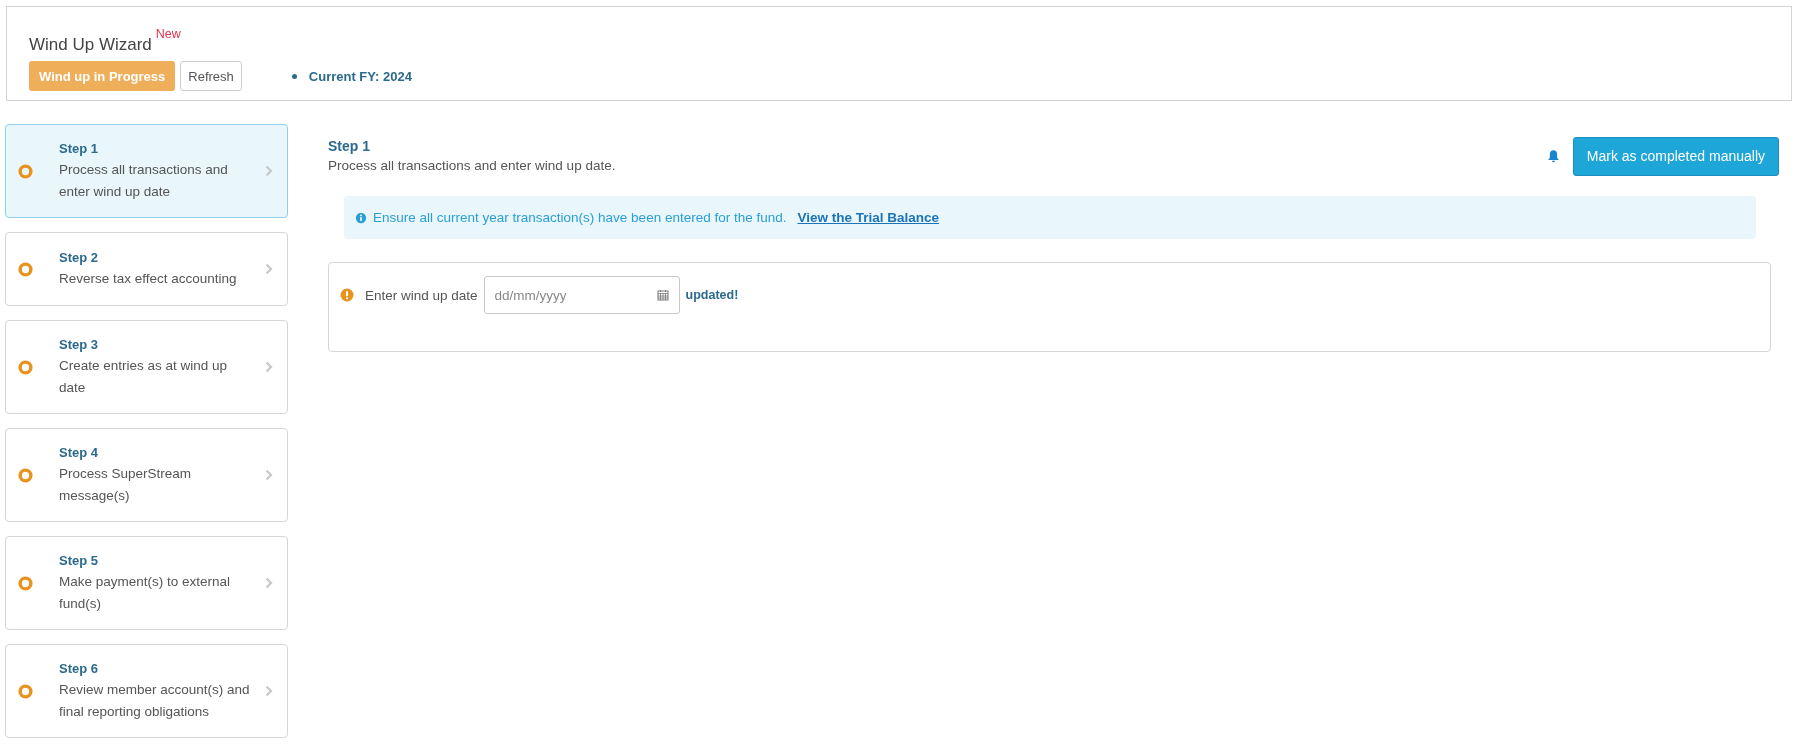  I want to click on step-item: Step 3 Create entries as at wind up date, so click(146, 367).